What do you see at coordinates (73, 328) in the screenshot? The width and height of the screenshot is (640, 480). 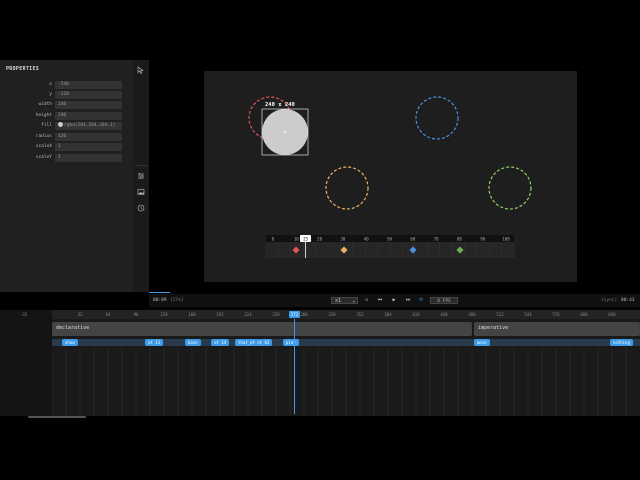 I see `track-label-declarative: declarative` at bounding box center [73, 328].